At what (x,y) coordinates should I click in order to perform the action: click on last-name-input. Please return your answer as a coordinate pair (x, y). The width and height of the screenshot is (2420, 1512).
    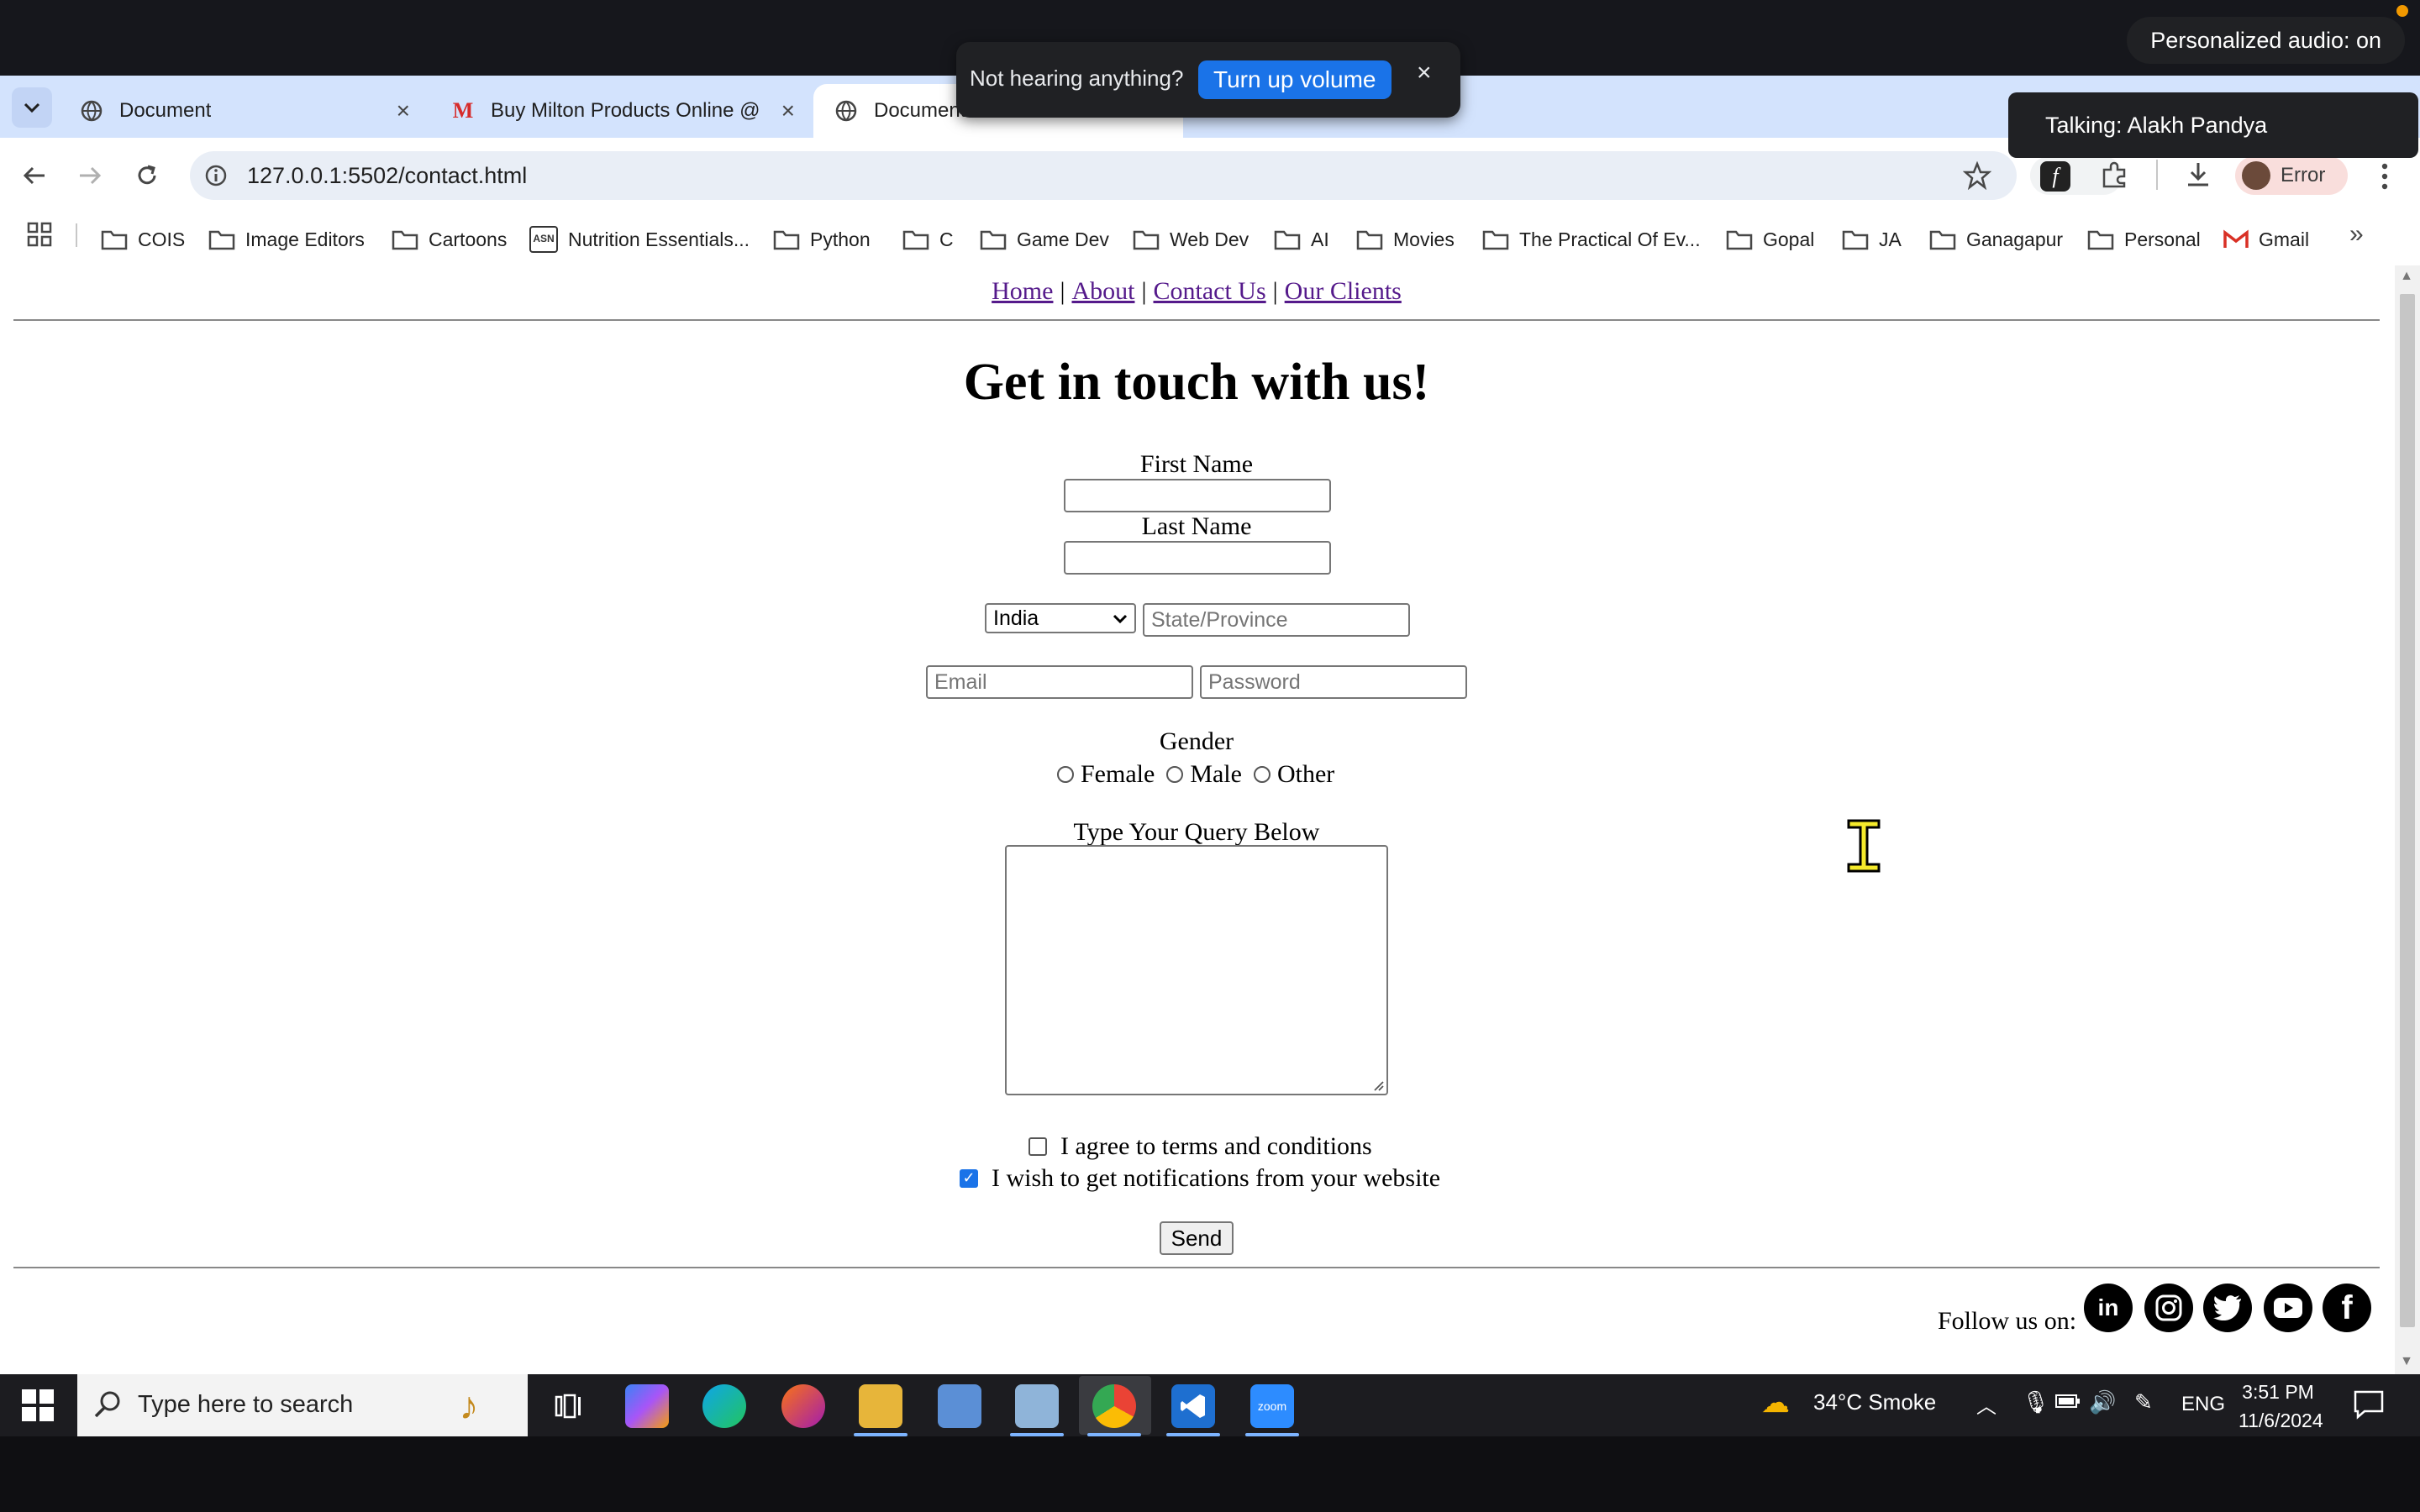
    Looking at the image, I should click on (1197, 558).